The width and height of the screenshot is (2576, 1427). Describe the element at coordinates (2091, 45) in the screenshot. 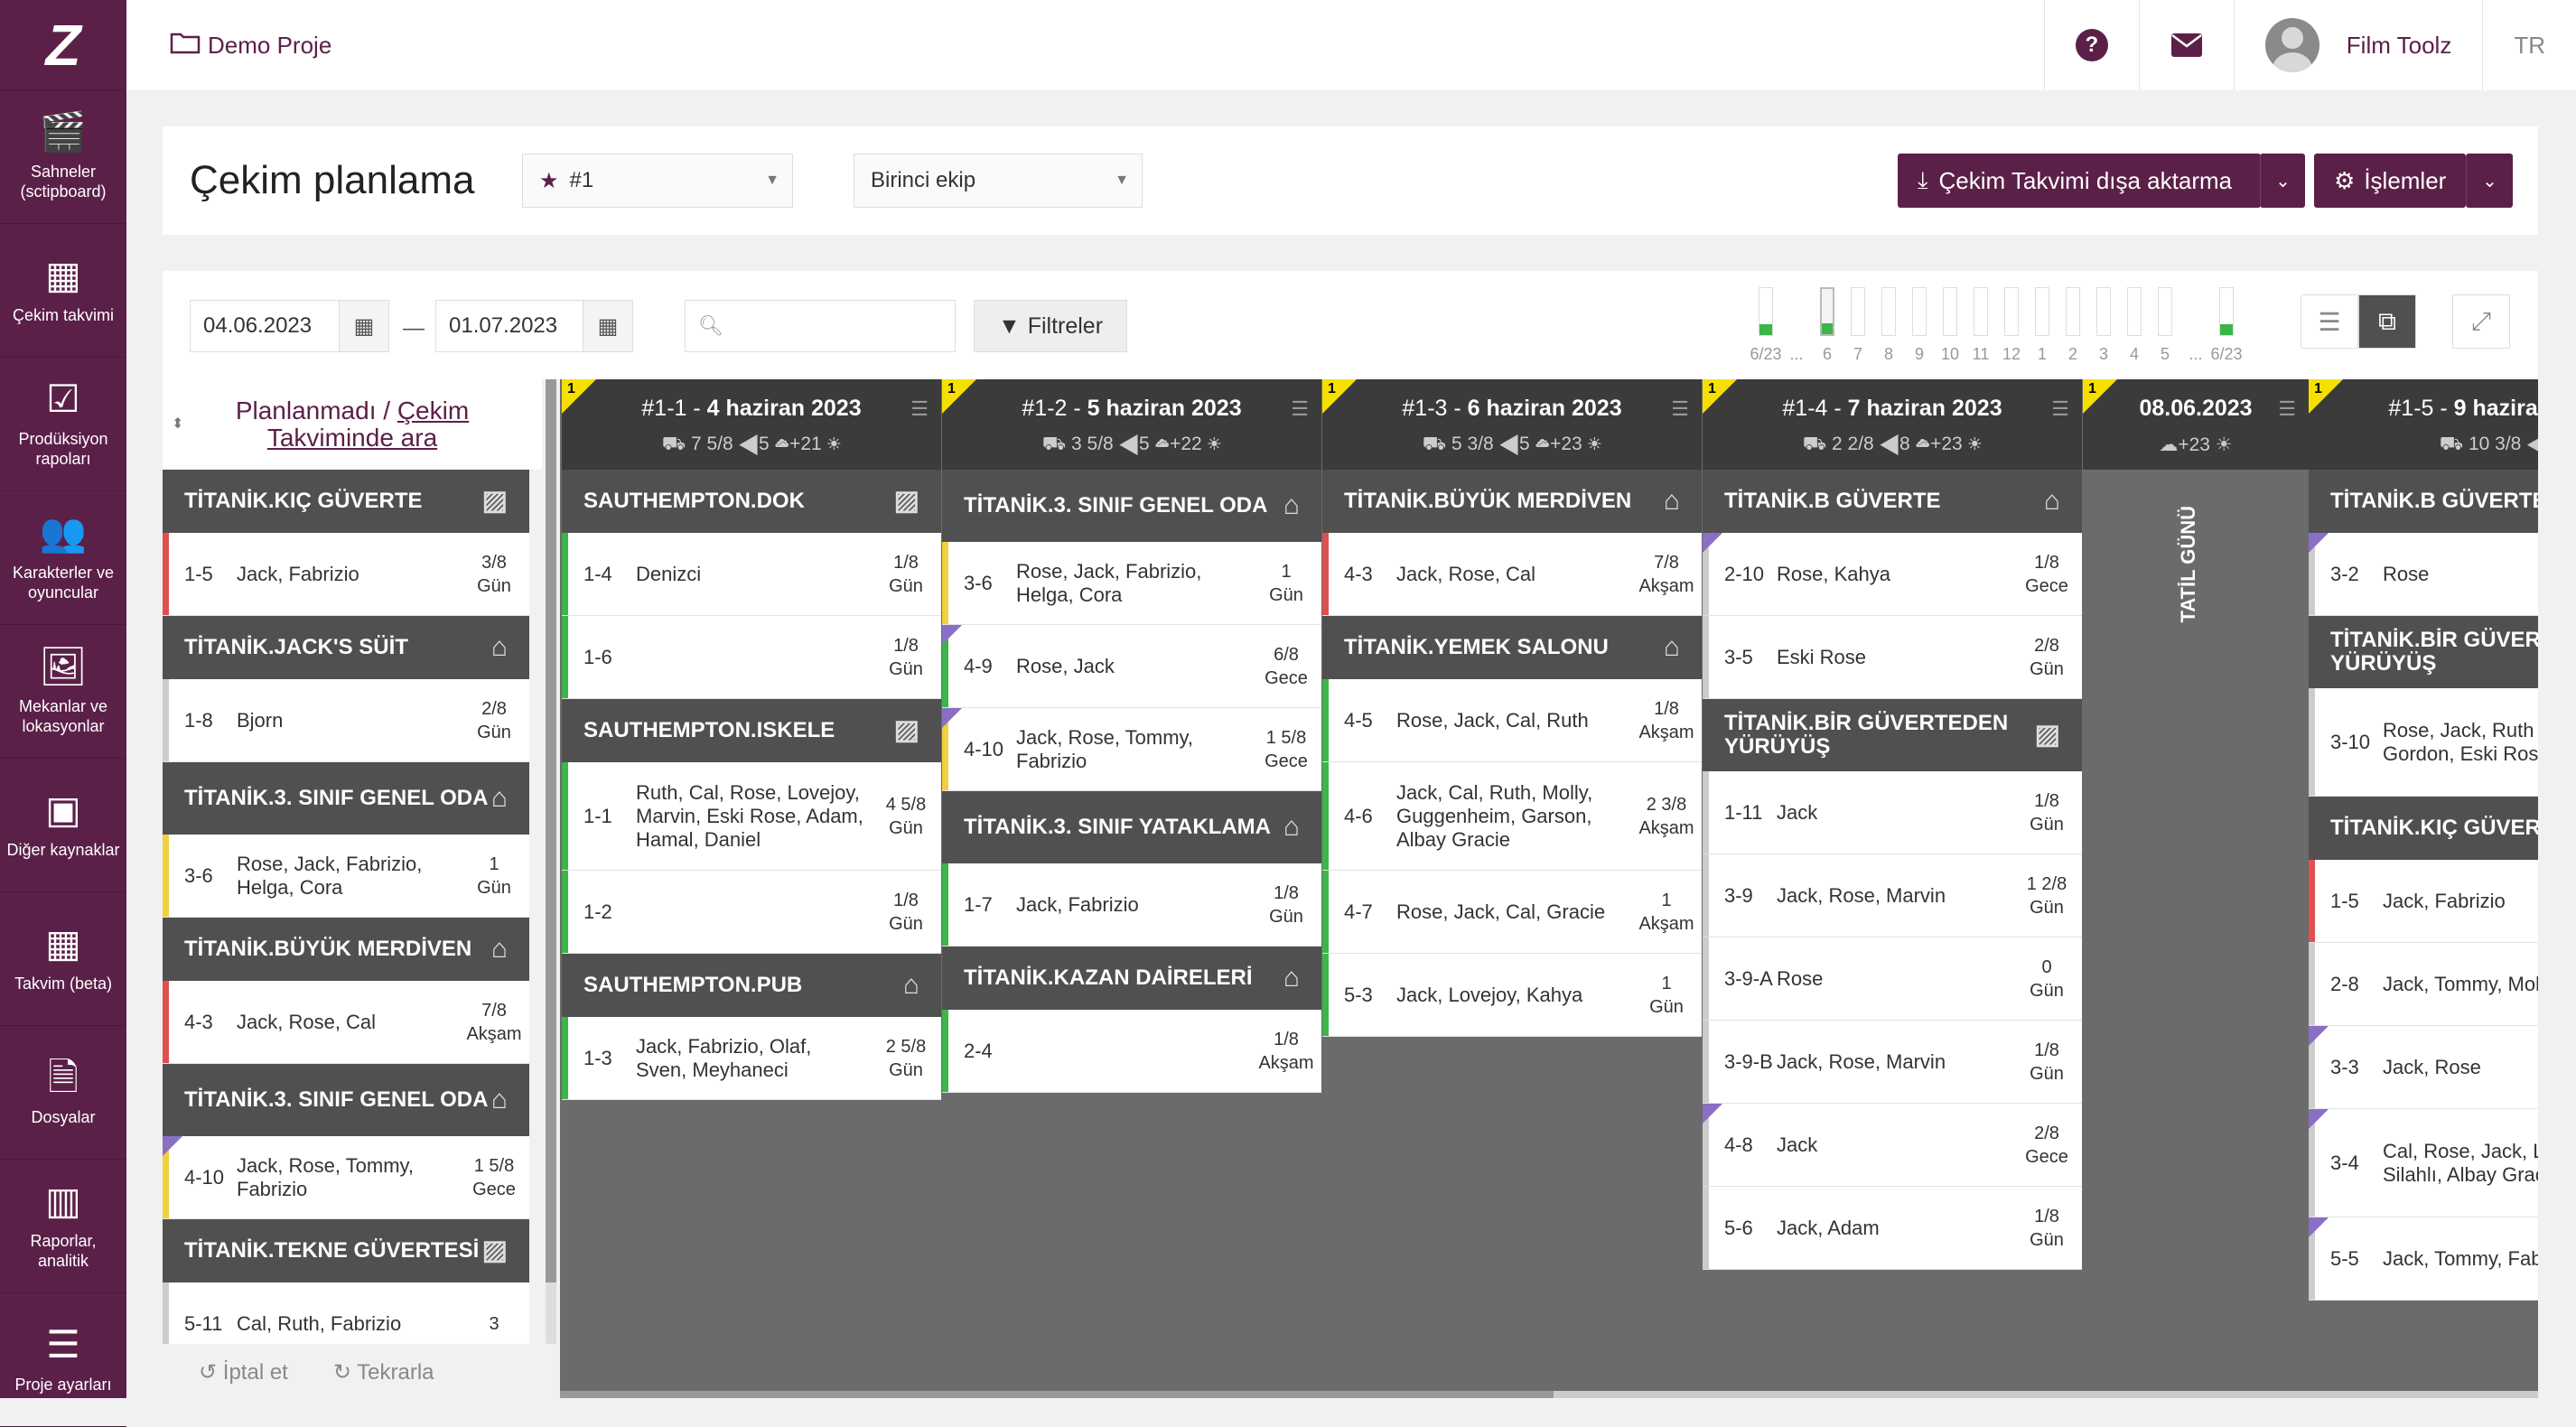

I see `help-button: ?` at that location.